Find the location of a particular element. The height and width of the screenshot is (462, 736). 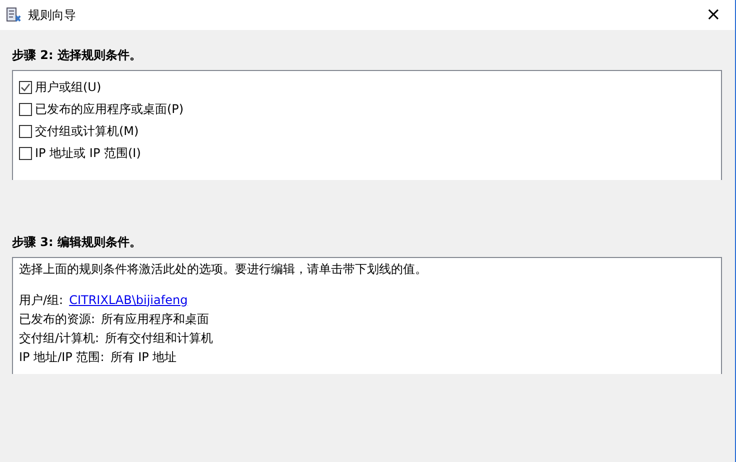

step-heading: 步骤 2: 选择规则条件。 is located at coordinates (77, 55).